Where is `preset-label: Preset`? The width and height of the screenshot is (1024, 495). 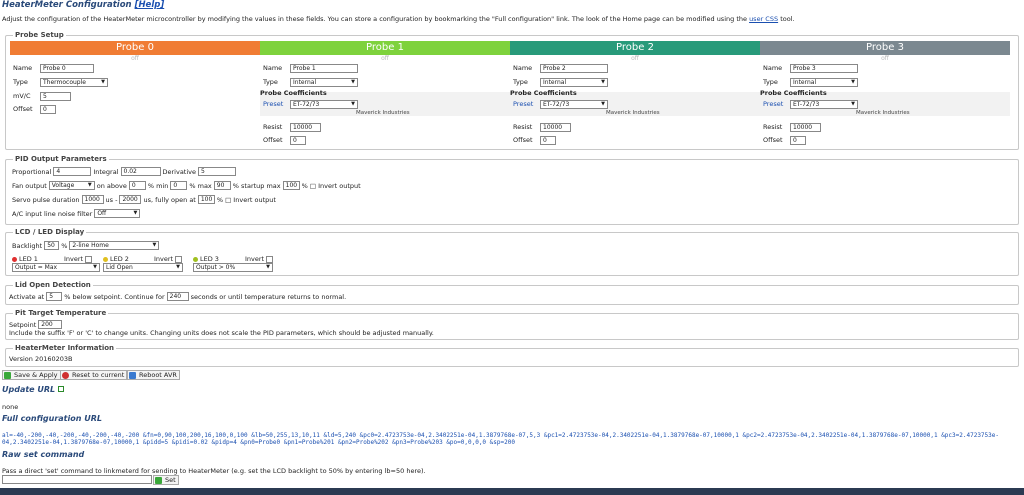 preset-label: Preset is located at coordinates (273, 104).